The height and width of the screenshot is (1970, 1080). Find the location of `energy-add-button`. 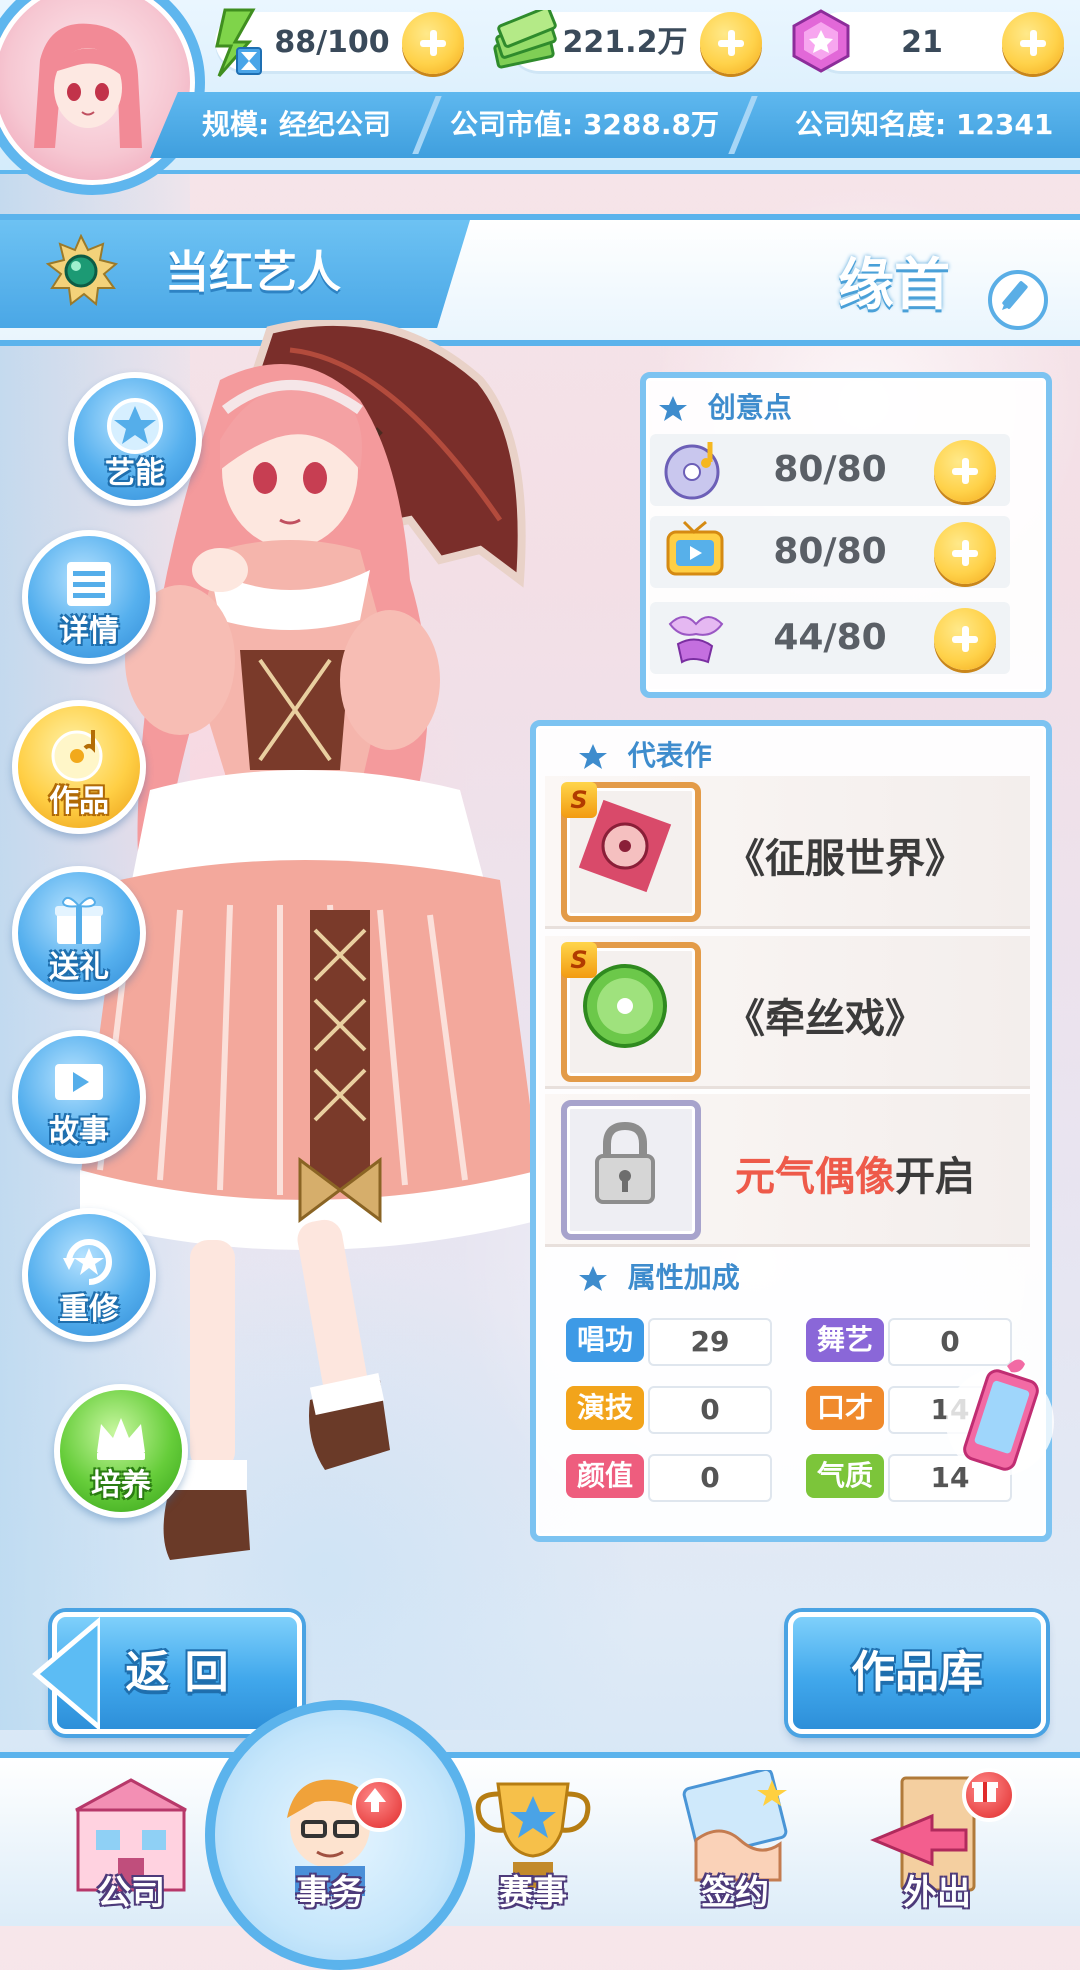

energy-add-button is located at coordinates (433, 43).